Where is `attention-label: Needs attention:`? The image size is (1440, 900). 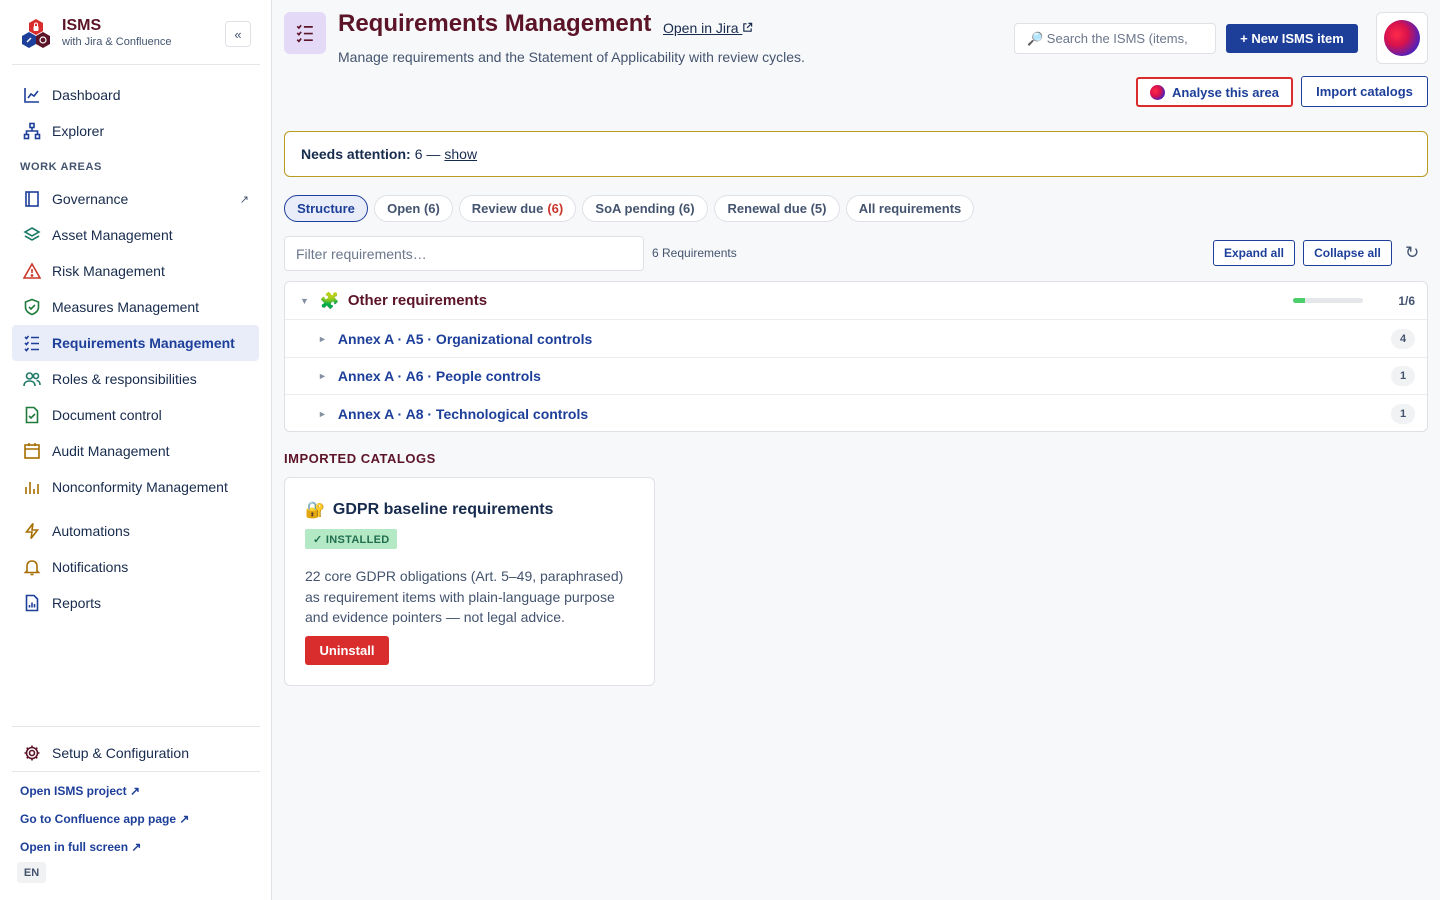
attention-label: Needs attention: is located at coordinates (356, 154).